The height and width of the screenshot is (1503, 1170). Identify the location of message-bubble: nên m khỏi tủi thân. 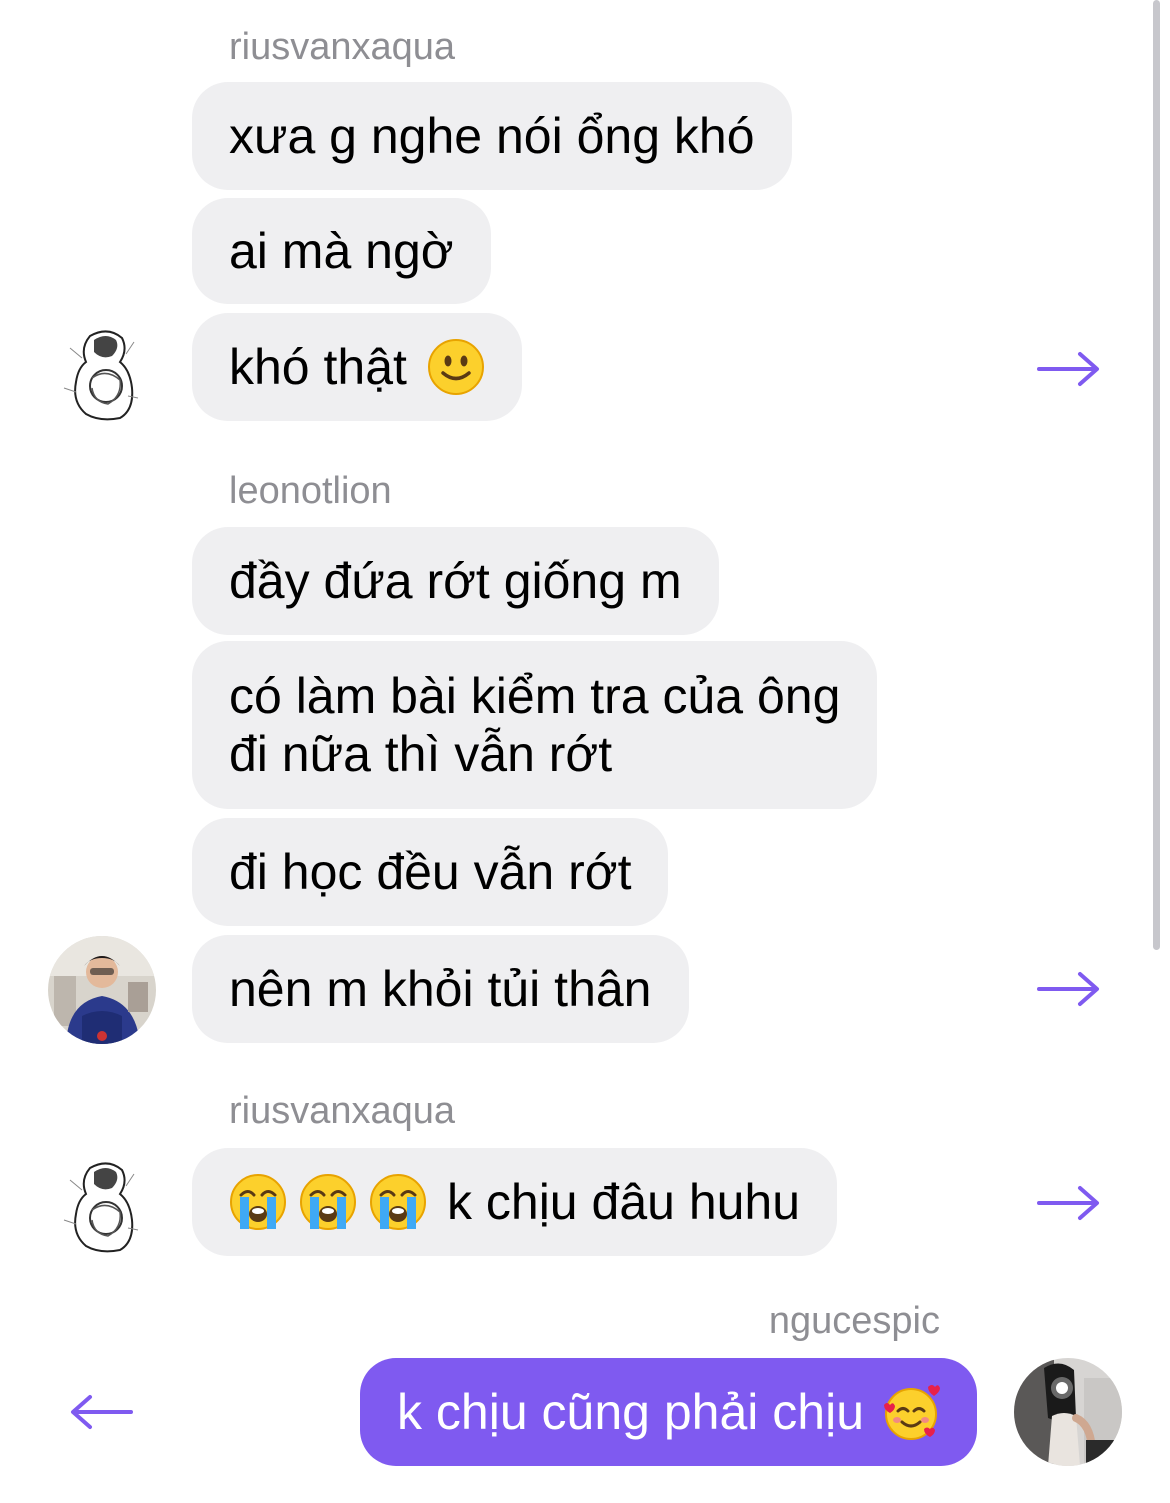
(440, 989).